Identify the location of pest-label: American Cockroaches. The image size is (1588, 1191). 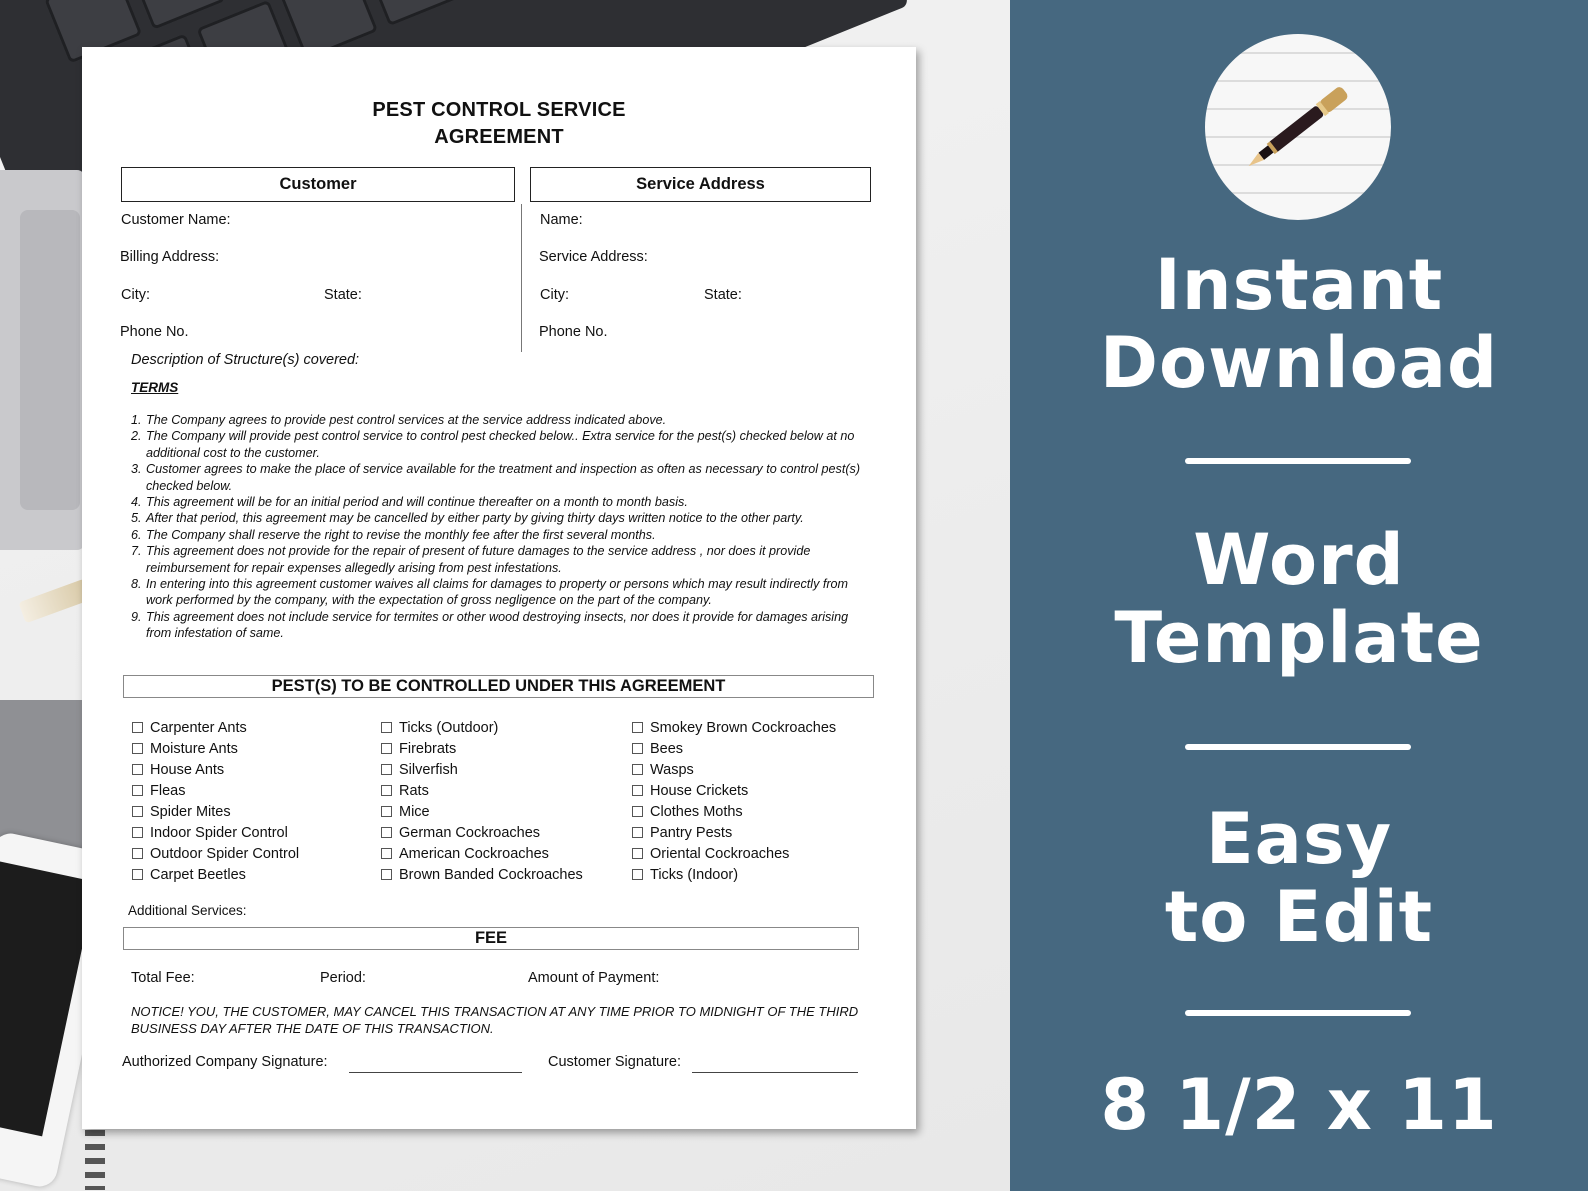
(474, 853).